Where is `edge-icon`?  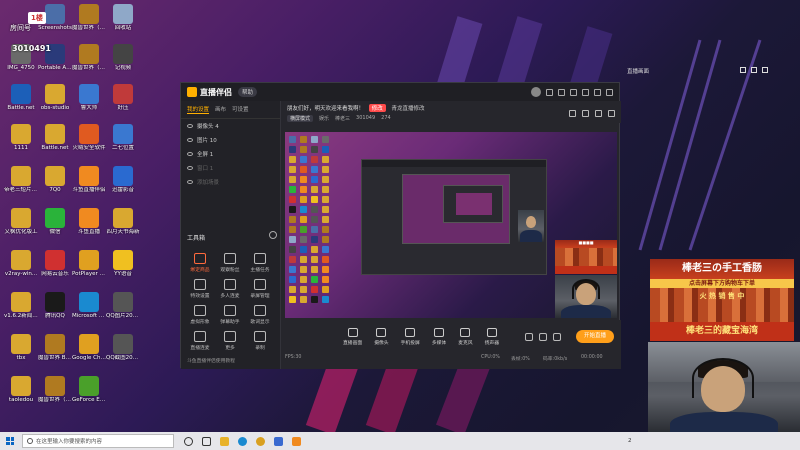 edge-icon is located at coordinates (242, 441).